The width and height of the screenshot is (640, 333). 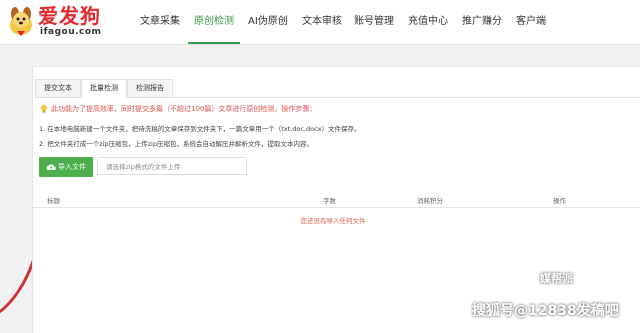 I want to click on notice-line: 此功能为了提高效率，同时提交多篇（不超过100篇）文章进行原创检测，操作步骤：, so click(x=177, y=109).